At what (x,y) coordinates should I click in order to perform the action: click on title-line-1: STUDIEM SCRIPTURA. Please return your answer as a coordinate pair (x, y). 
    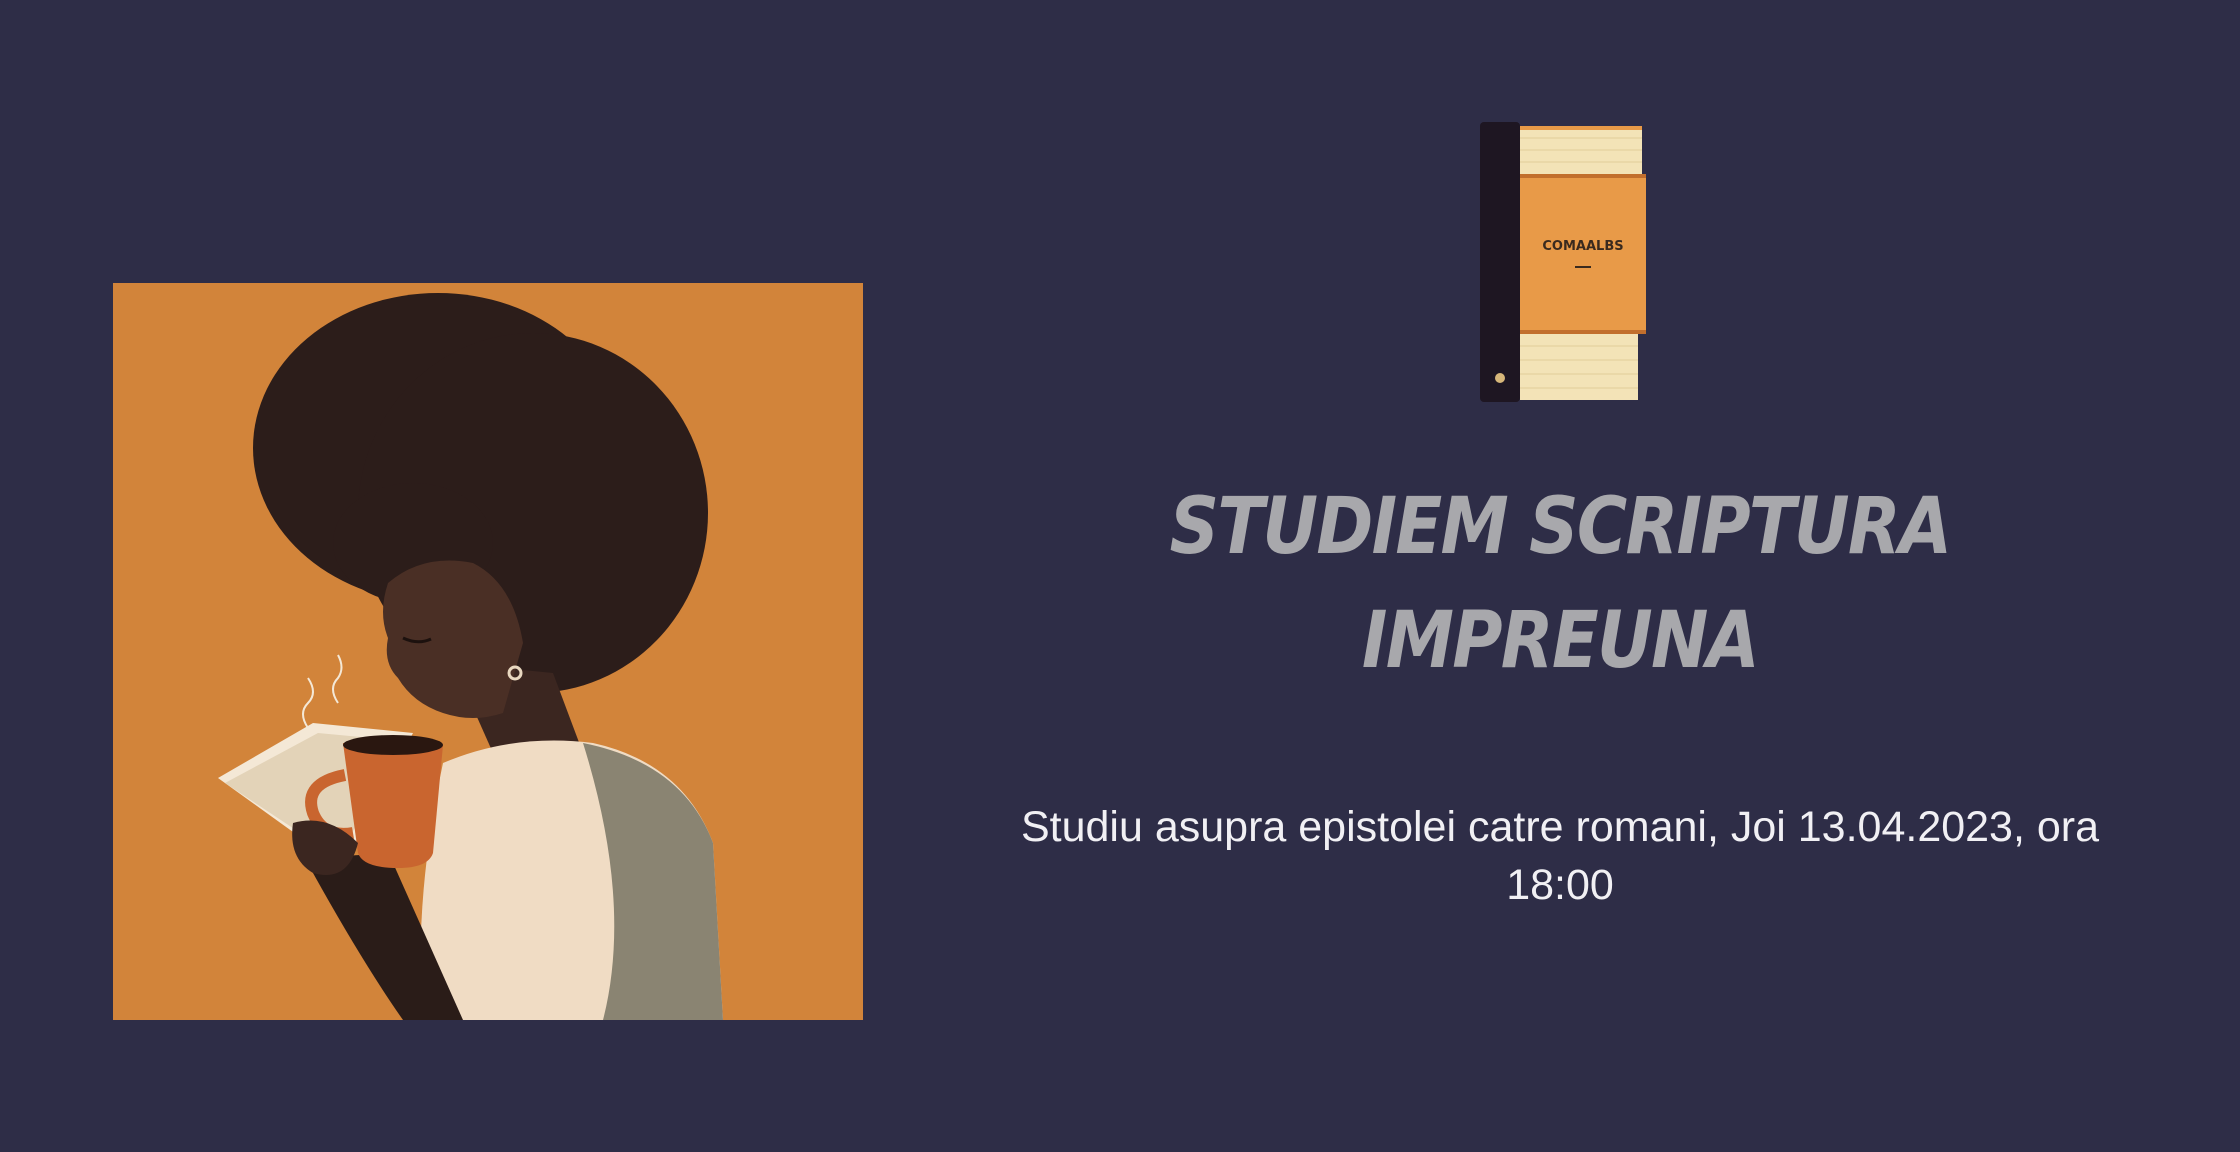
    Looking at the image, I should click on (1560, 527).